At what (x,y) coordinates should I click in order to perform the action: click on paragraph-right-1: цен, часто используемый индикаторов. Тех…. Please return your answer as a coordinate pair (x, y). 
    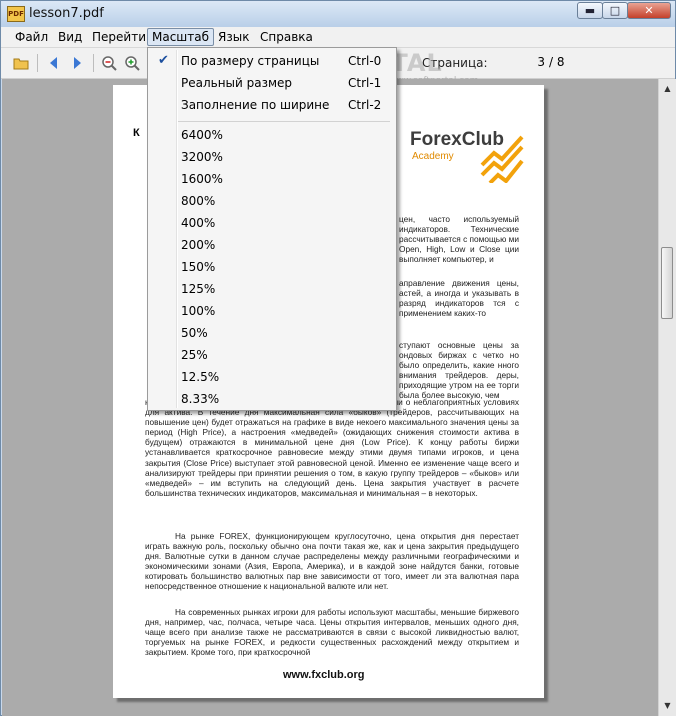
    Looking at the image, I should click on (459, 239).